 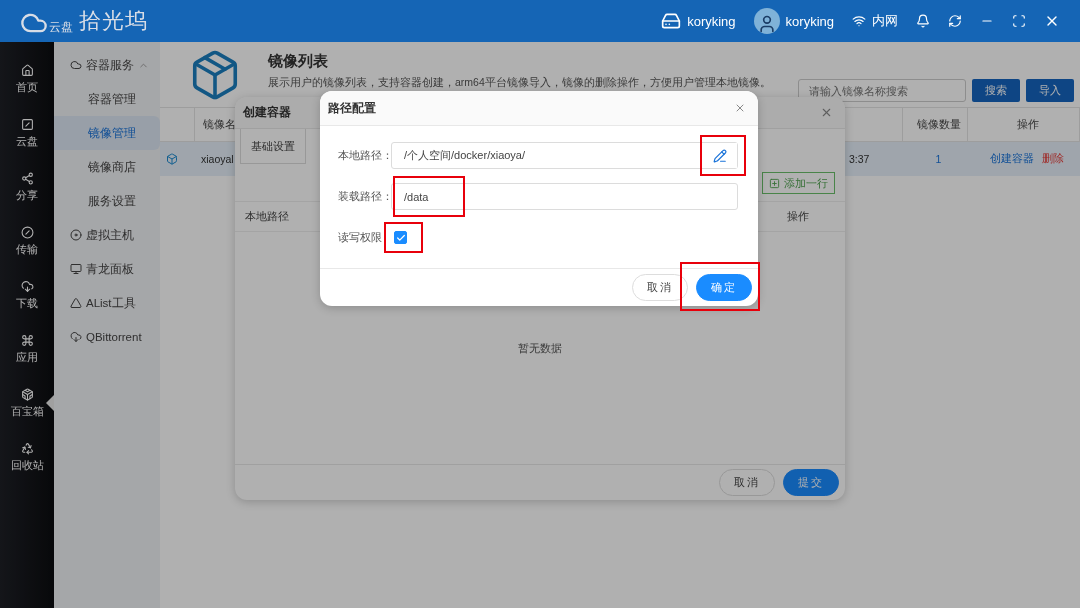 What do you see at coordinates (27, 133) in the screenshot?
I see `nav-item: 云盘` at bounding box center [27, 133].